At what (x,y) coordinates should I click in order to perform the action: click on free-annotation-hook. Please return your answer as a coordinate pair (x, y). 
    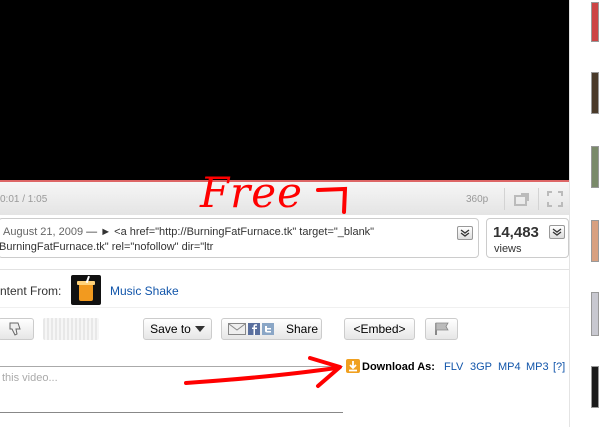
    Looking at the image, I should click on (332, 200).